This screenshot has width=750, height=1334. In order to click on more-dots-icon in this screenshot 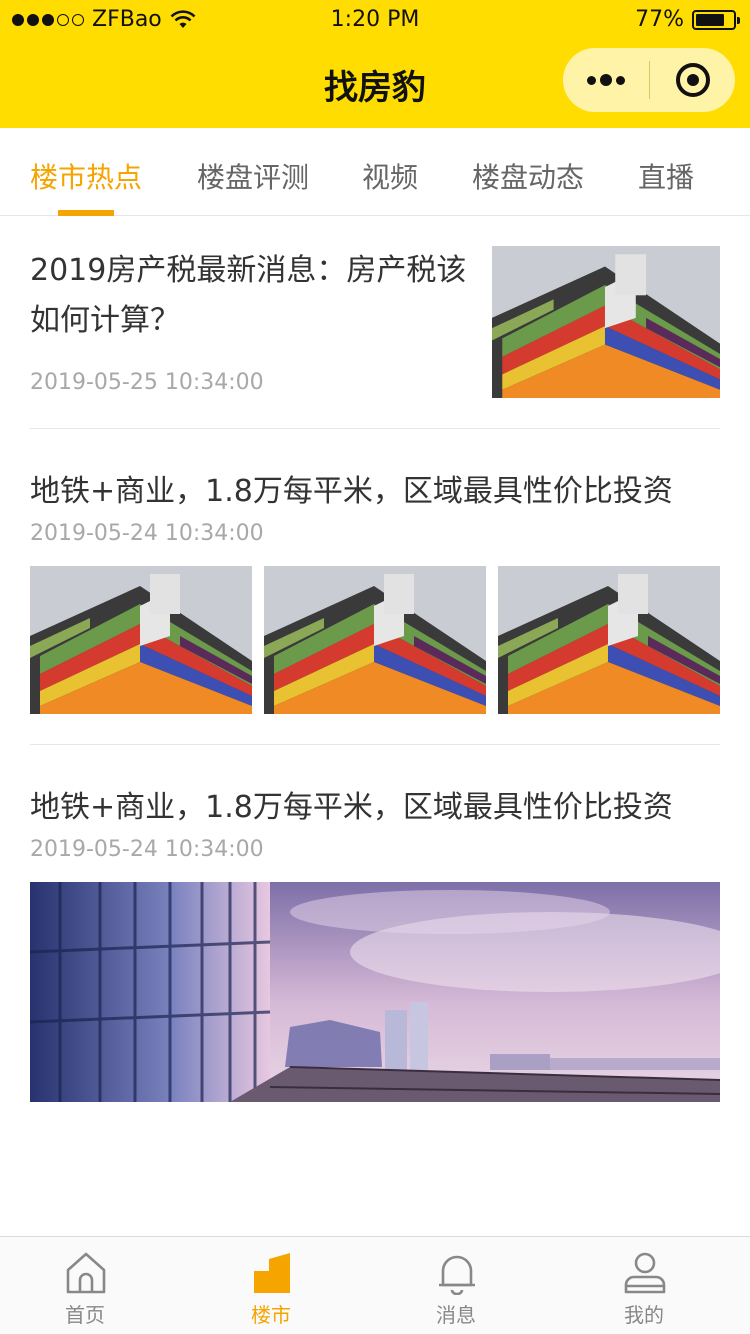, I will do `click(606, 80)`.